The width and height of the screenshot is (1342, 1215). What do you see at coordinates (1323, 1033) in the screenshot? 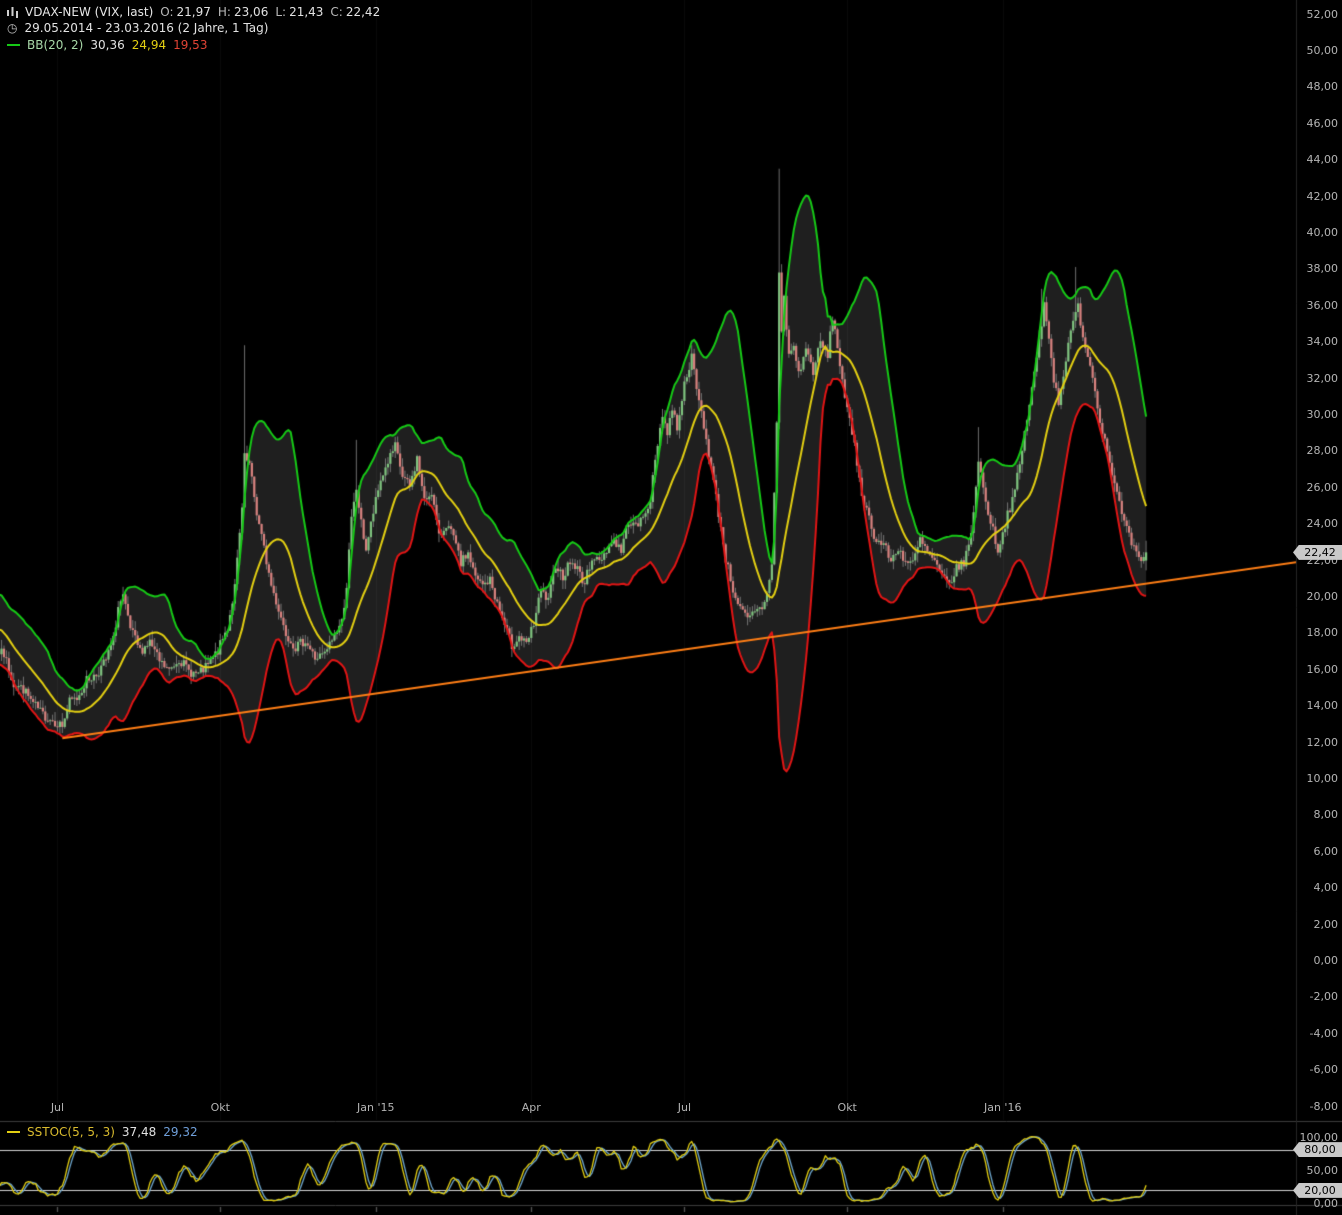
I see `price-axis-label: -4,00` at bounding box center [1323, 1033].